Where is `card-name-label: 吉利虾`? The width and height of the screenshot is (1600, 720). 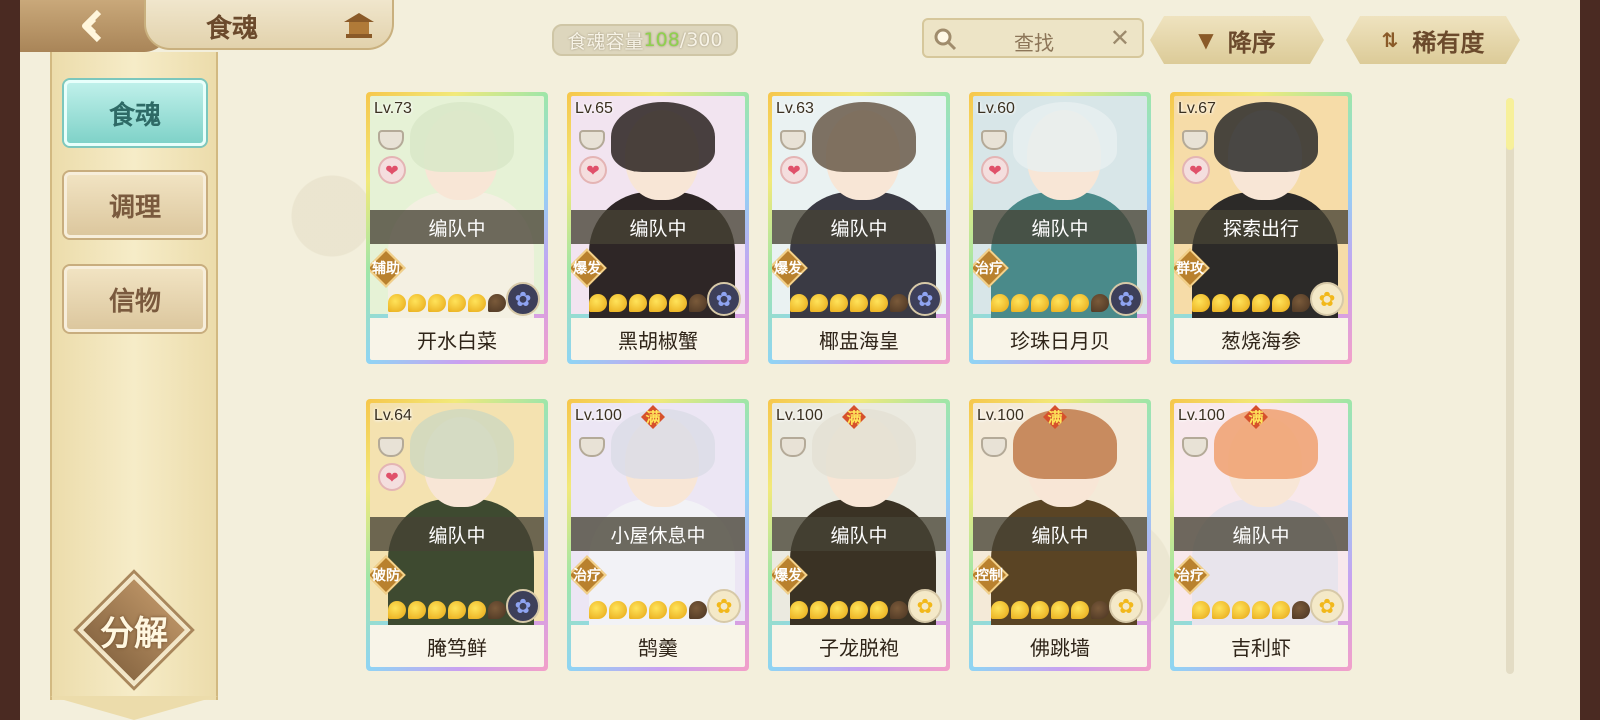
card-name-label: 吉利虾 is located at coordinates (1261, 647).